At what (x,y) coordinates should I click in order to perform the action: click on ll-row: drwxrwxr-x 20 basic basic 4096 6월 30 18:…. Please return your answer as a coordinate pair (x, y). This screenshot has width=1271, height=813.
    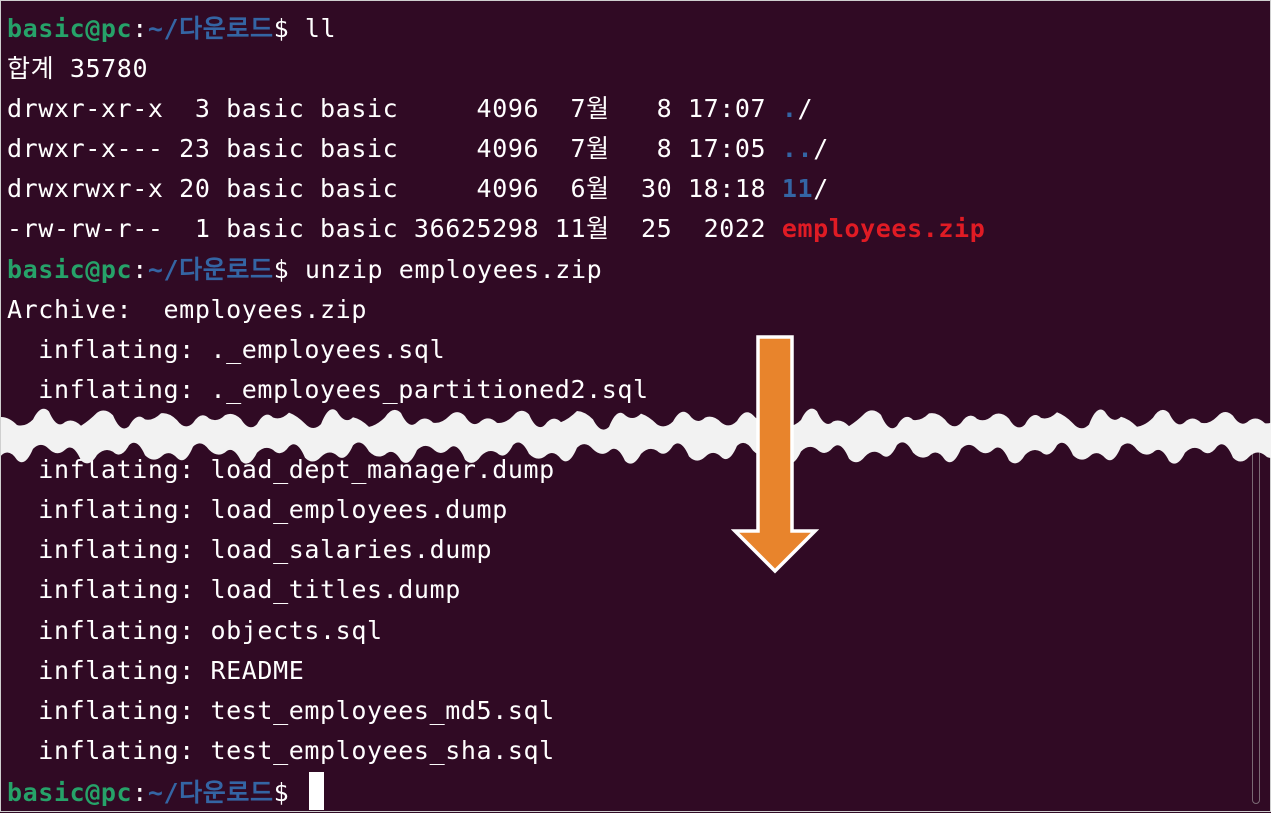
    Looking at the image, I should click on (418, 189).